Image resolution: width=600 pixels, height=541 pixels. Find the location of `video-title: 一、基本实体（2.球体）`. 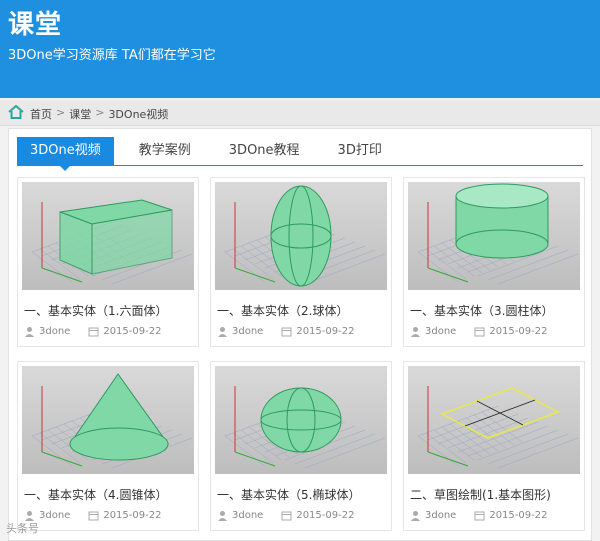

video-title: 一、基本实体（2.球体） is located at coordinates (282, 310).